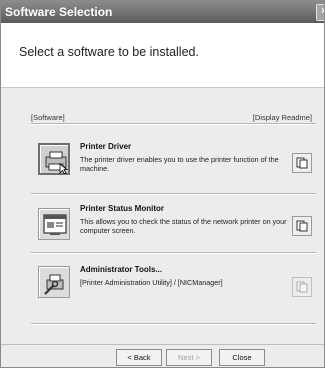 The width and height of the screenshot is (325, 368). What do you see at coordinates (139, 357) in the screenshot?
I see `back-button: < Back` at bounding box center [139, 357].